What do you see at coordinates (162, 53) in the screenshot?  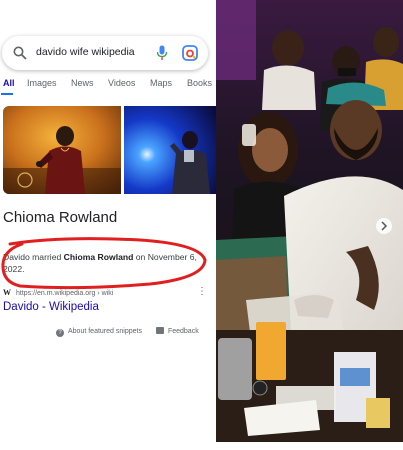 I see `microphone-icon` at bounding box center [162, 53].